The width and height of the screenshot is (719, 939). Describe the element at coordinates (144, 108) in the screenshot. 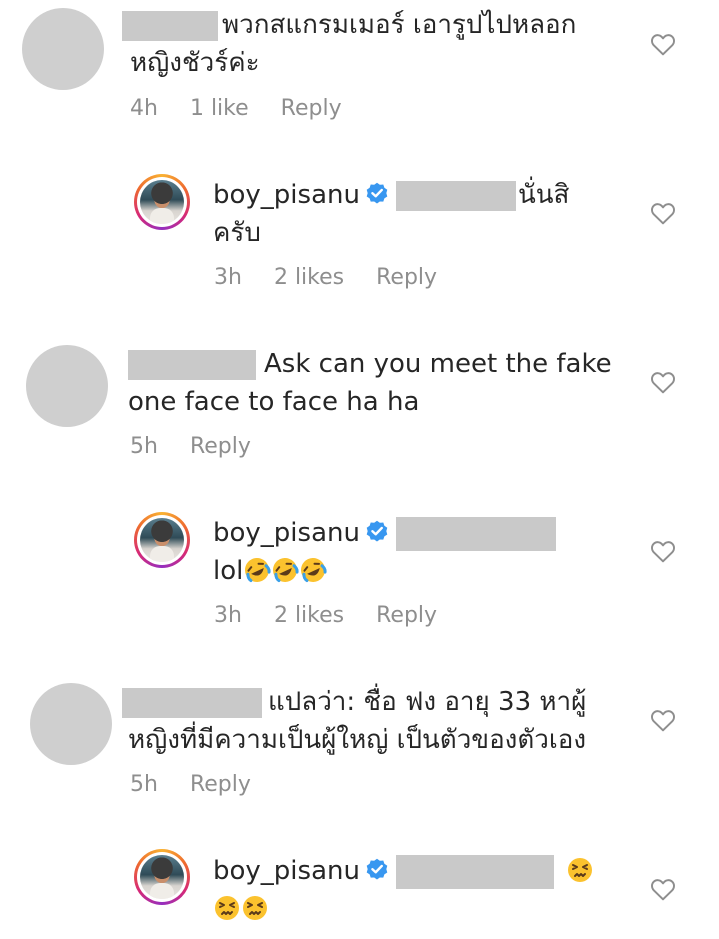

I see `timestamp: 4h` at that location.